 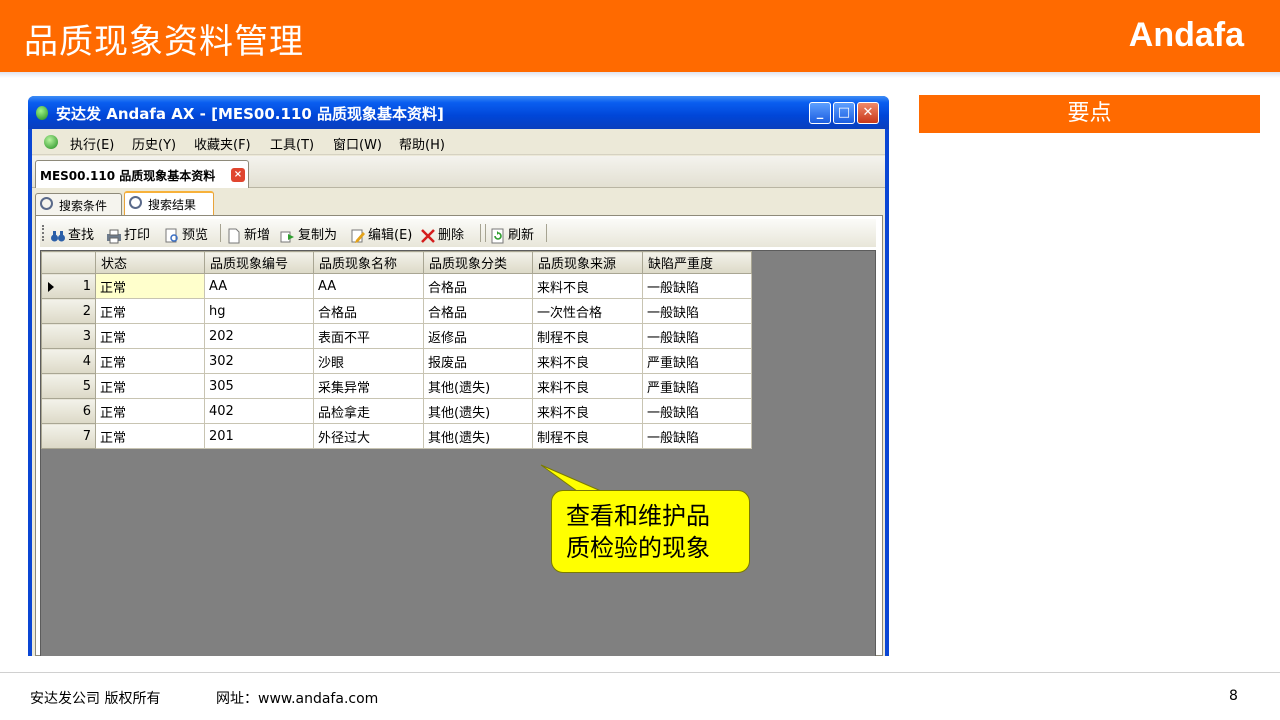 I want to click on column-header-category: 品质现象分类, so click(x=478, y=262).